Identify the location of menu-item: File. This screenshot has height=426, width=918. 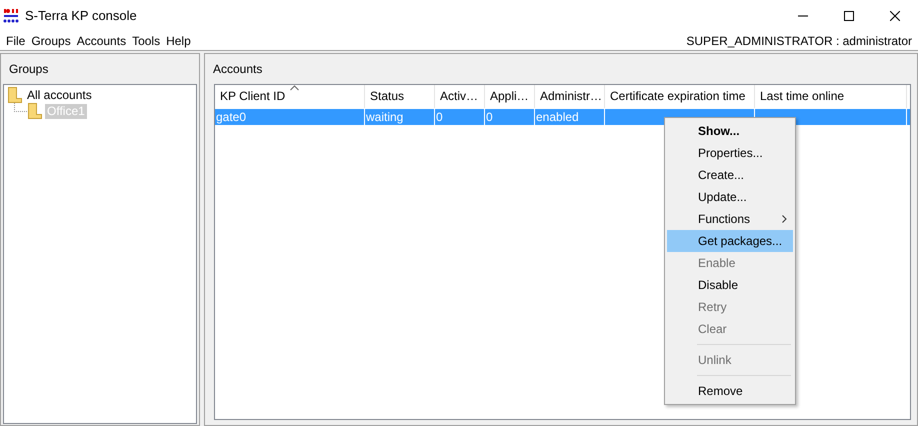
(15, 41).